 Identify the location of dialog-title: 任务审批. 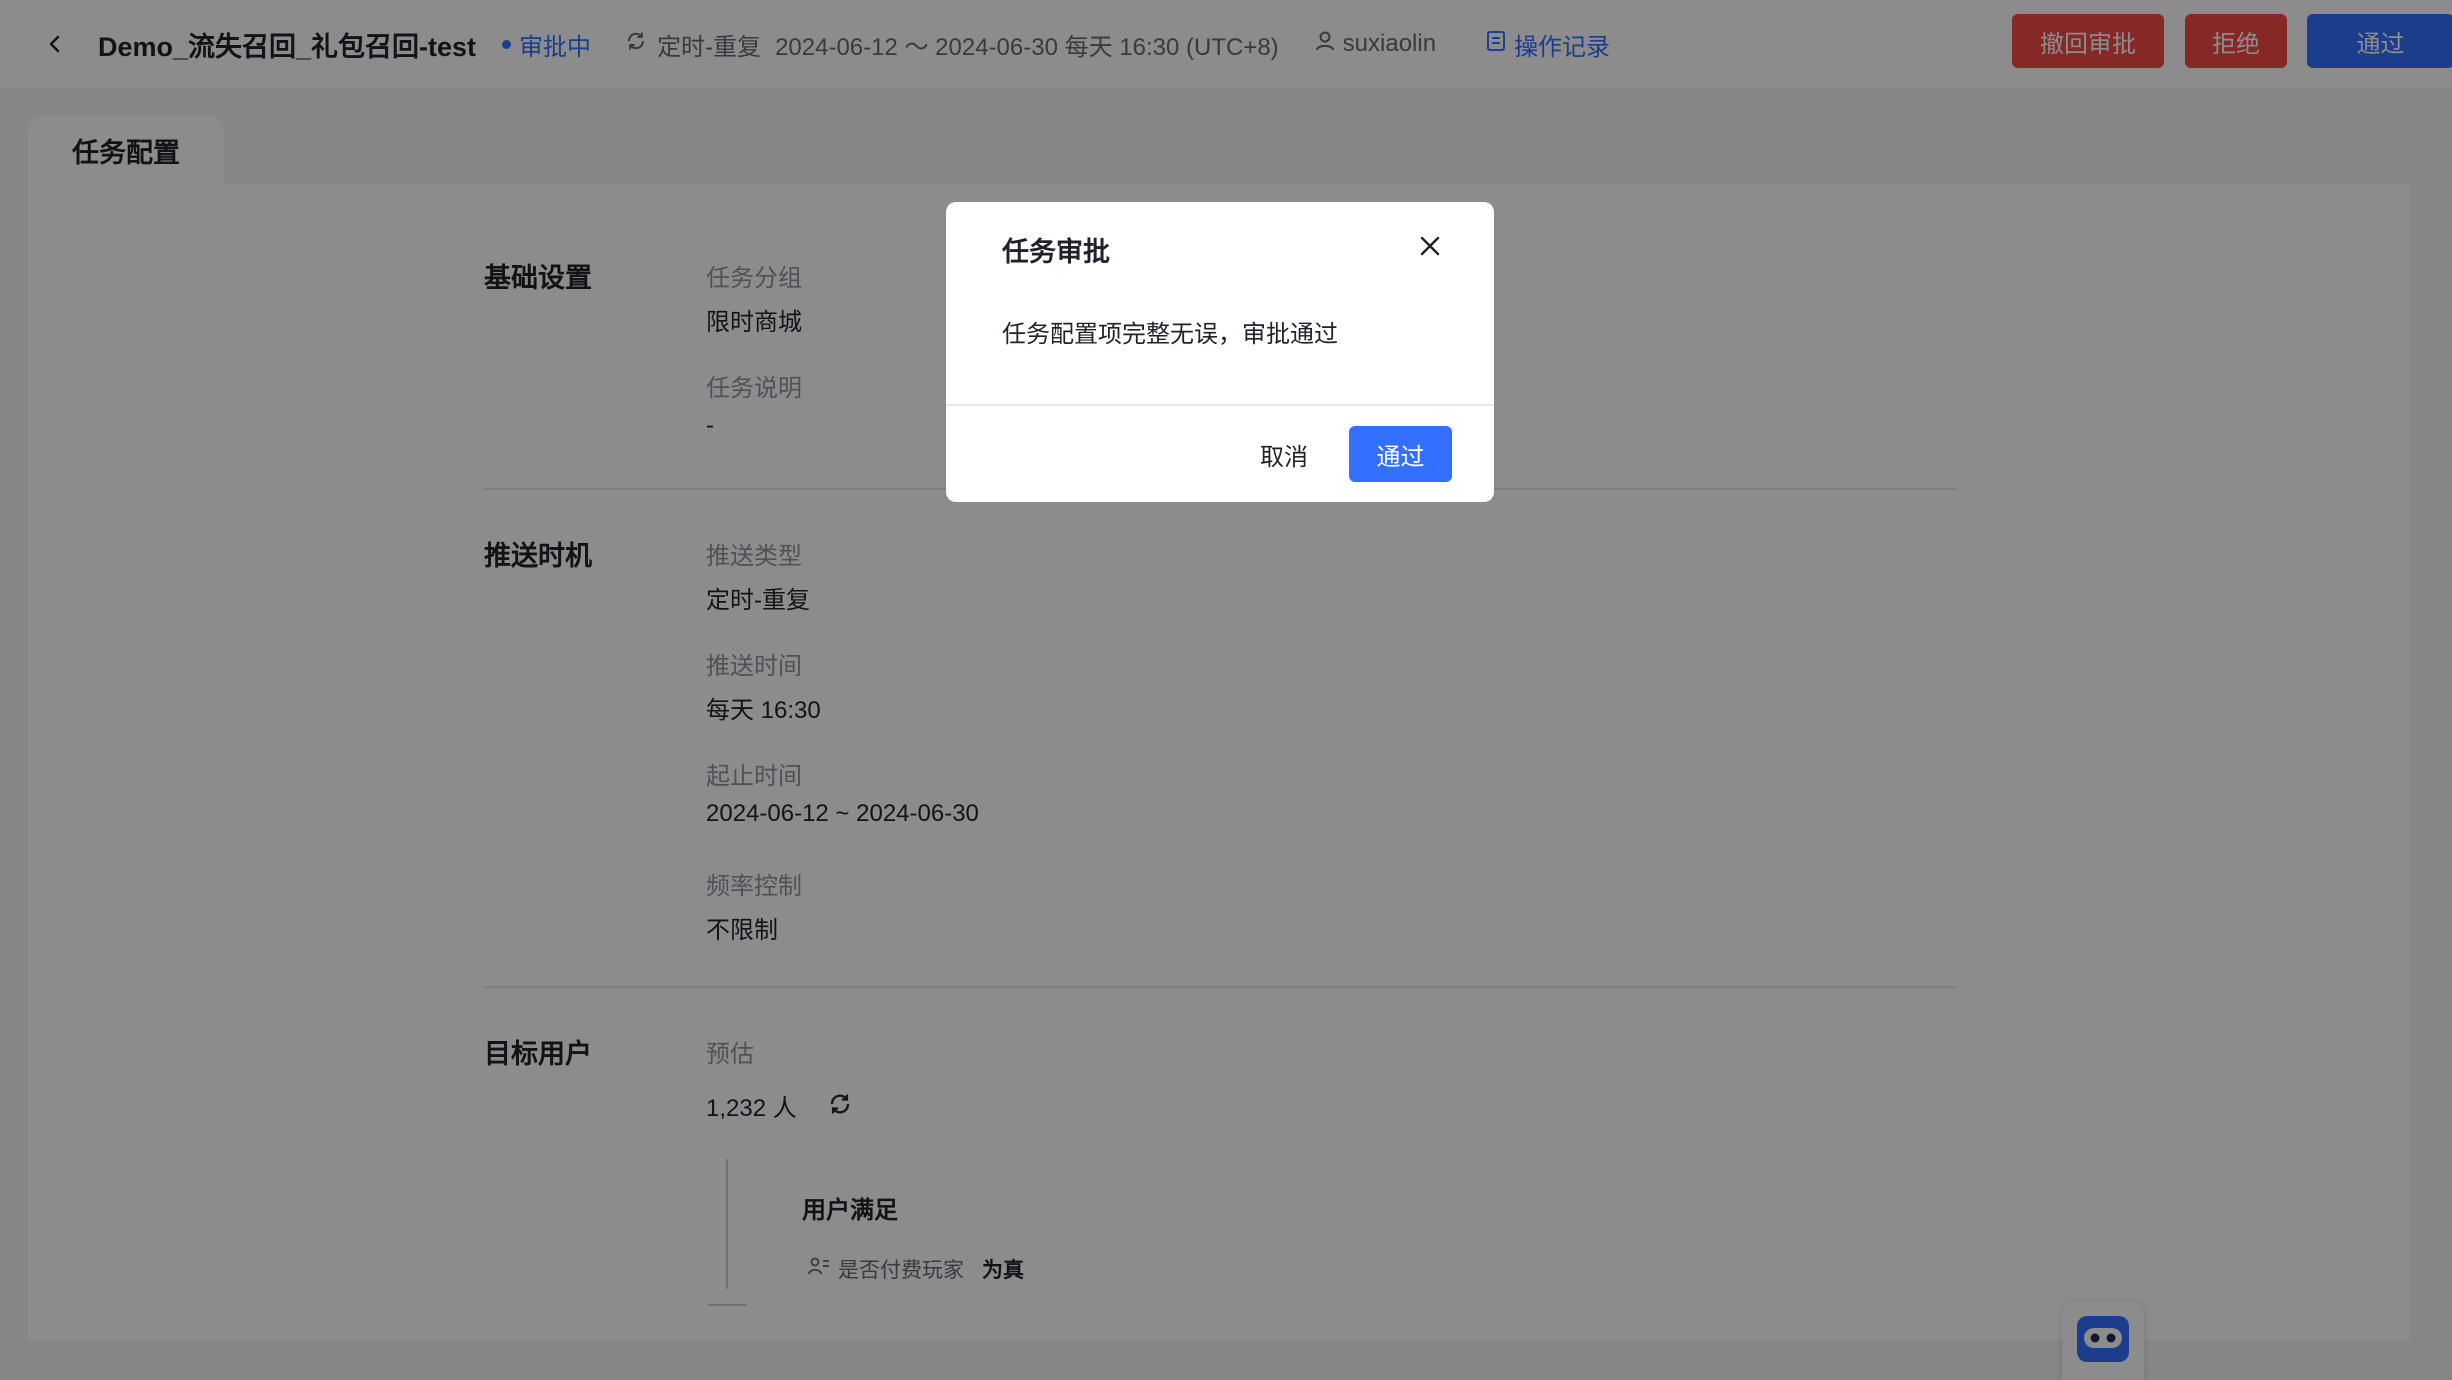
(1056, 252).